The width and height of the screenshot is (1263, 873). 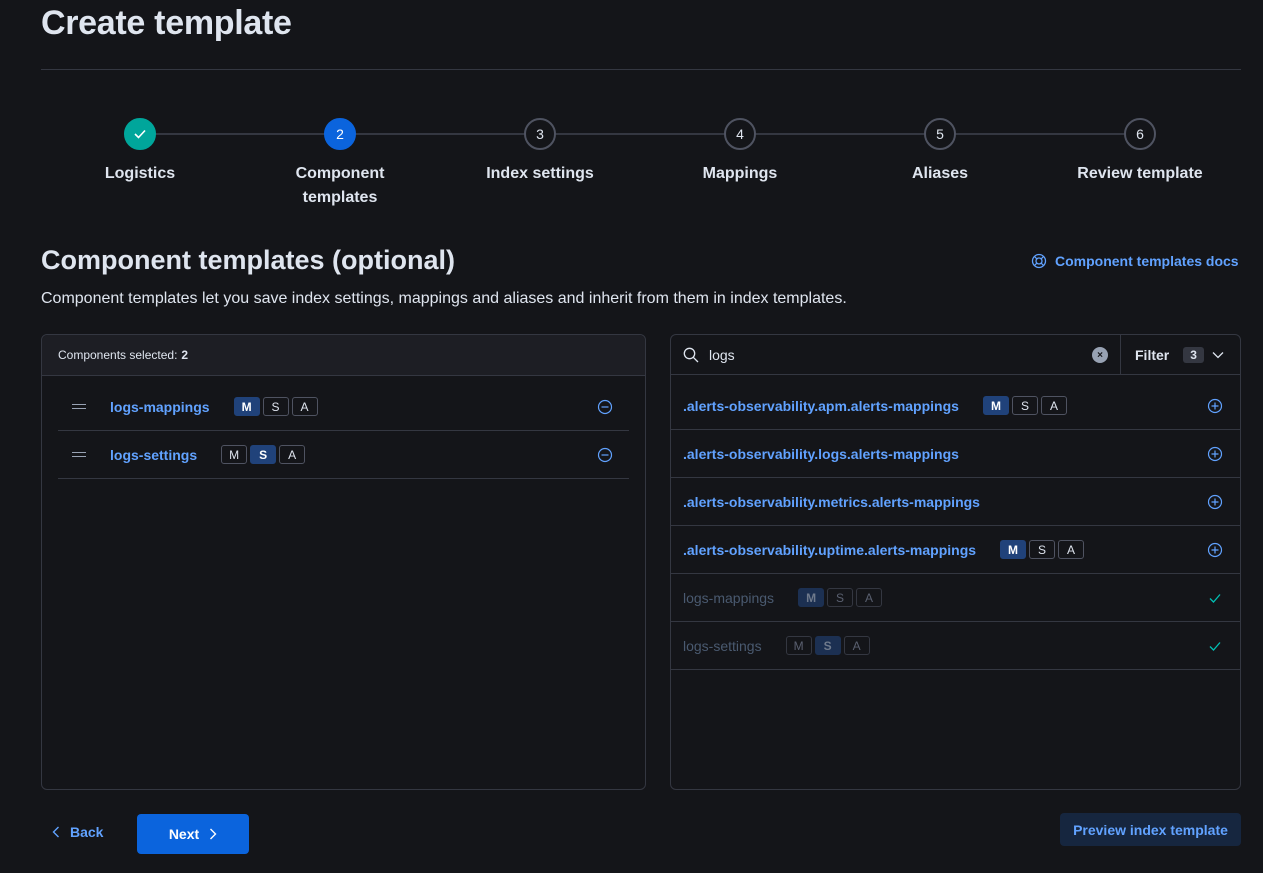 I want to click on section-title: Component templates (optional), so click(x=248, y=260).